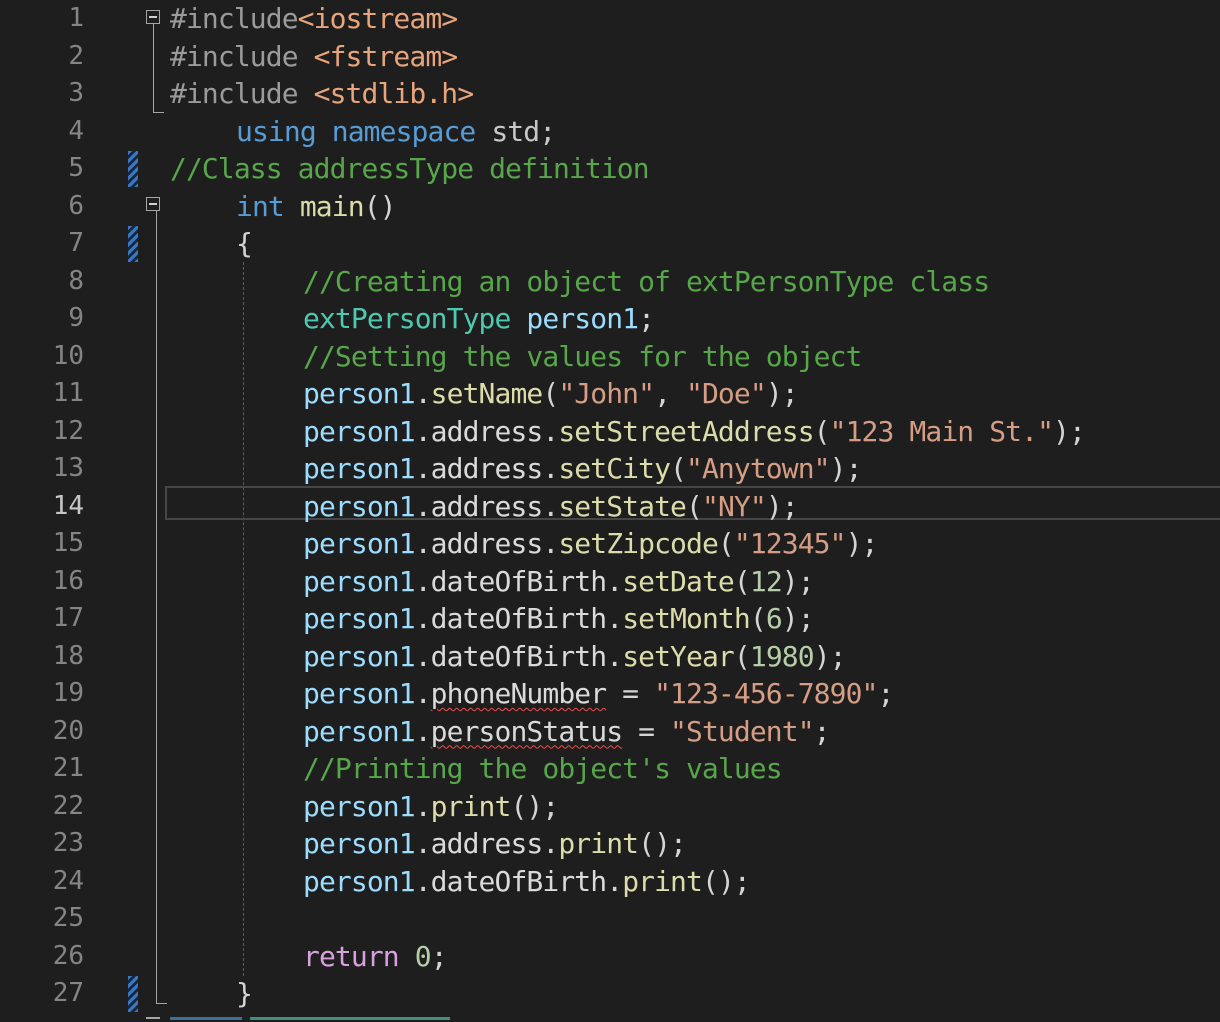 The image size is (1220, 1022). What do you see at coordinates (351, 956) in the screenshot?
I see `code-token: return` at bounding box center [351, 956].